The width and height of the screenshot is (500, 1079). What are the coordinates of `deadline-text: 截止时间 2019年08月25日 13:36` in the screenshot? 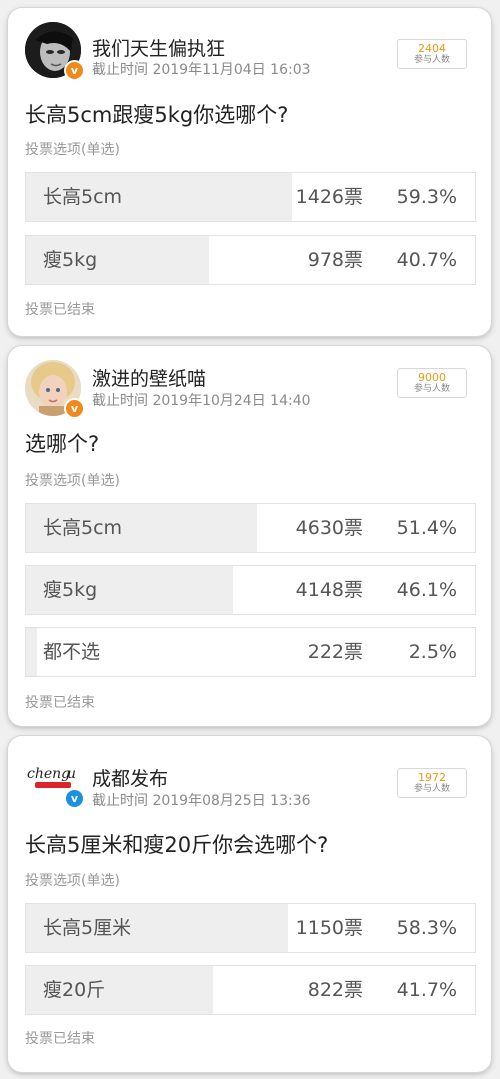 It's located at (201, 801).